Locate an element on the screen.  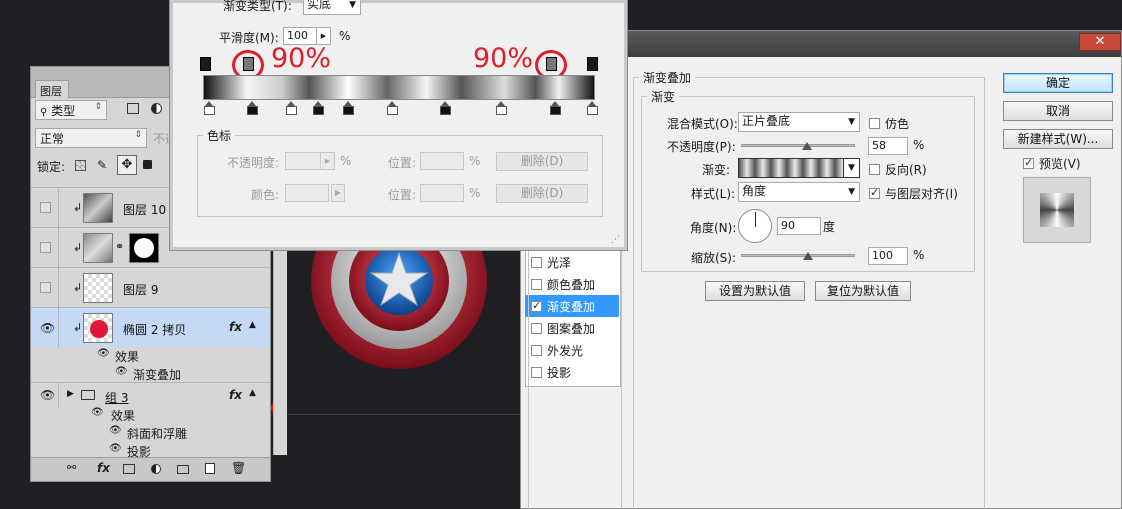
angle-input: 90 is located at coordinates (799, 226).